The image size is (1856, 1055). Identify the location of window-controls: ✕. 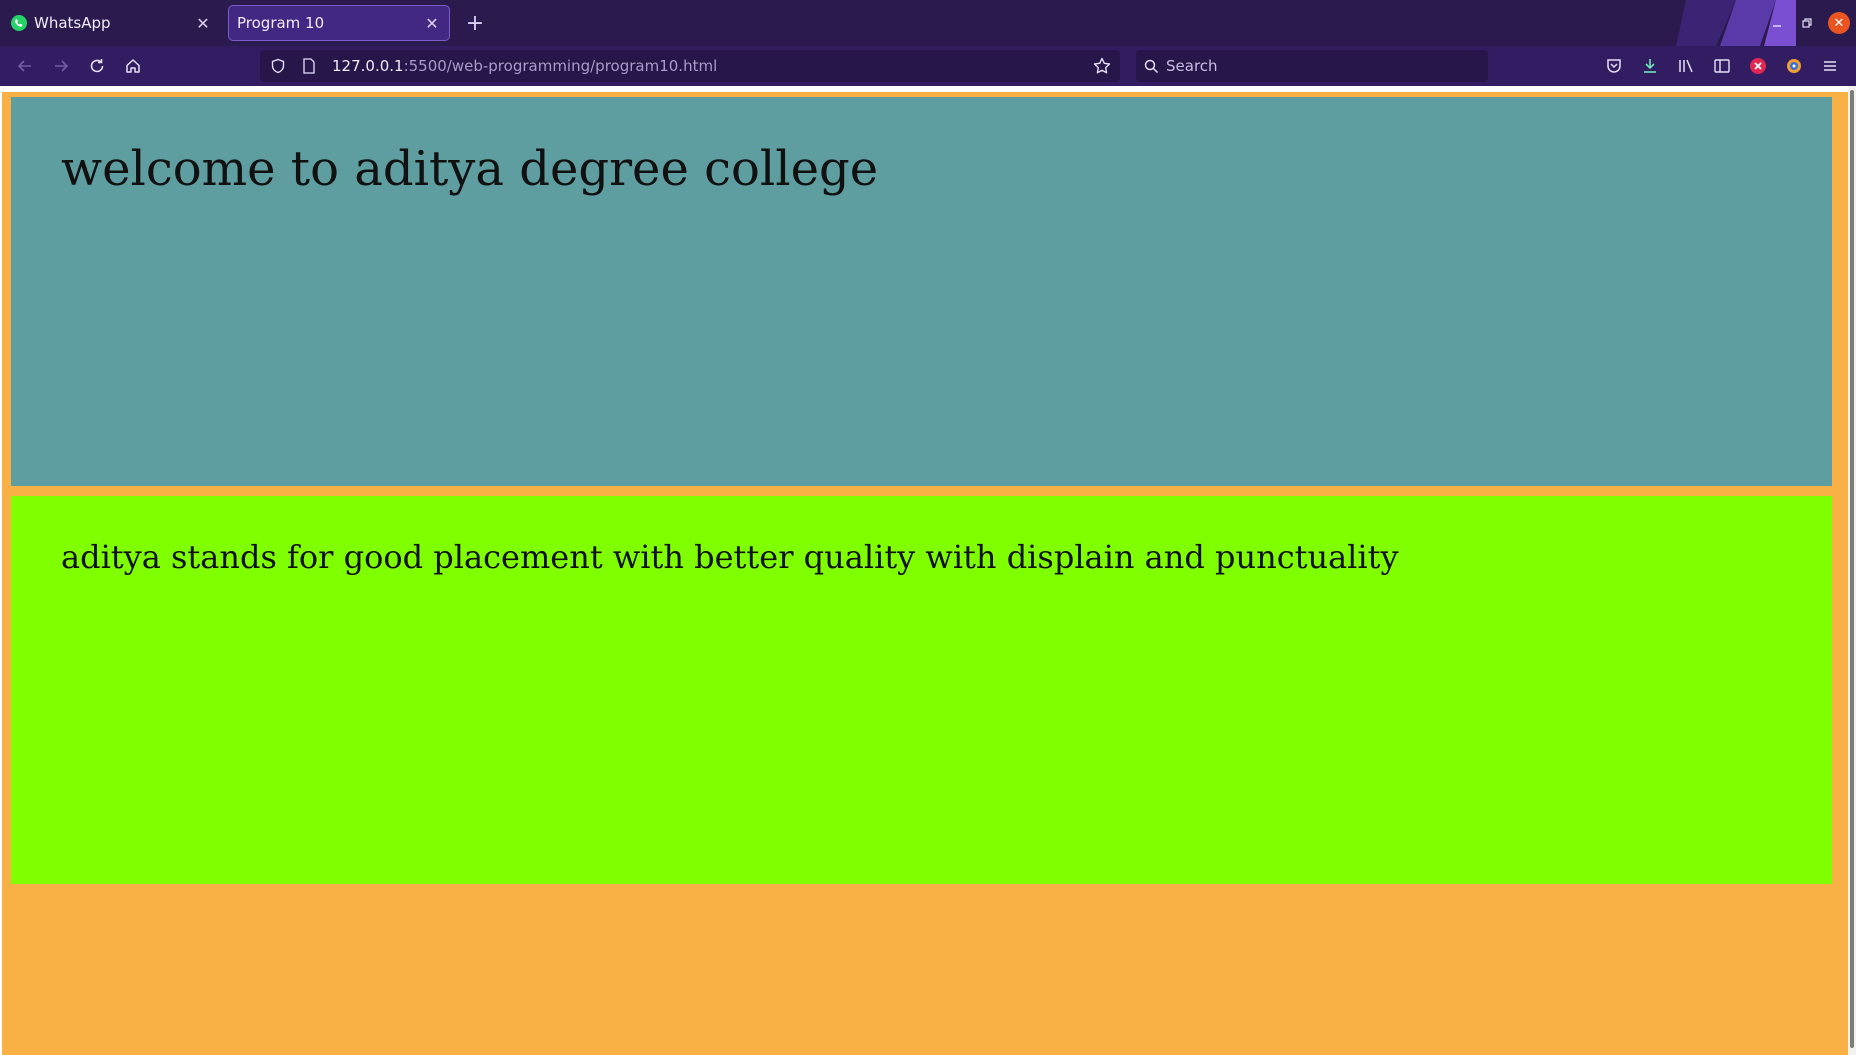
(1809, 23).